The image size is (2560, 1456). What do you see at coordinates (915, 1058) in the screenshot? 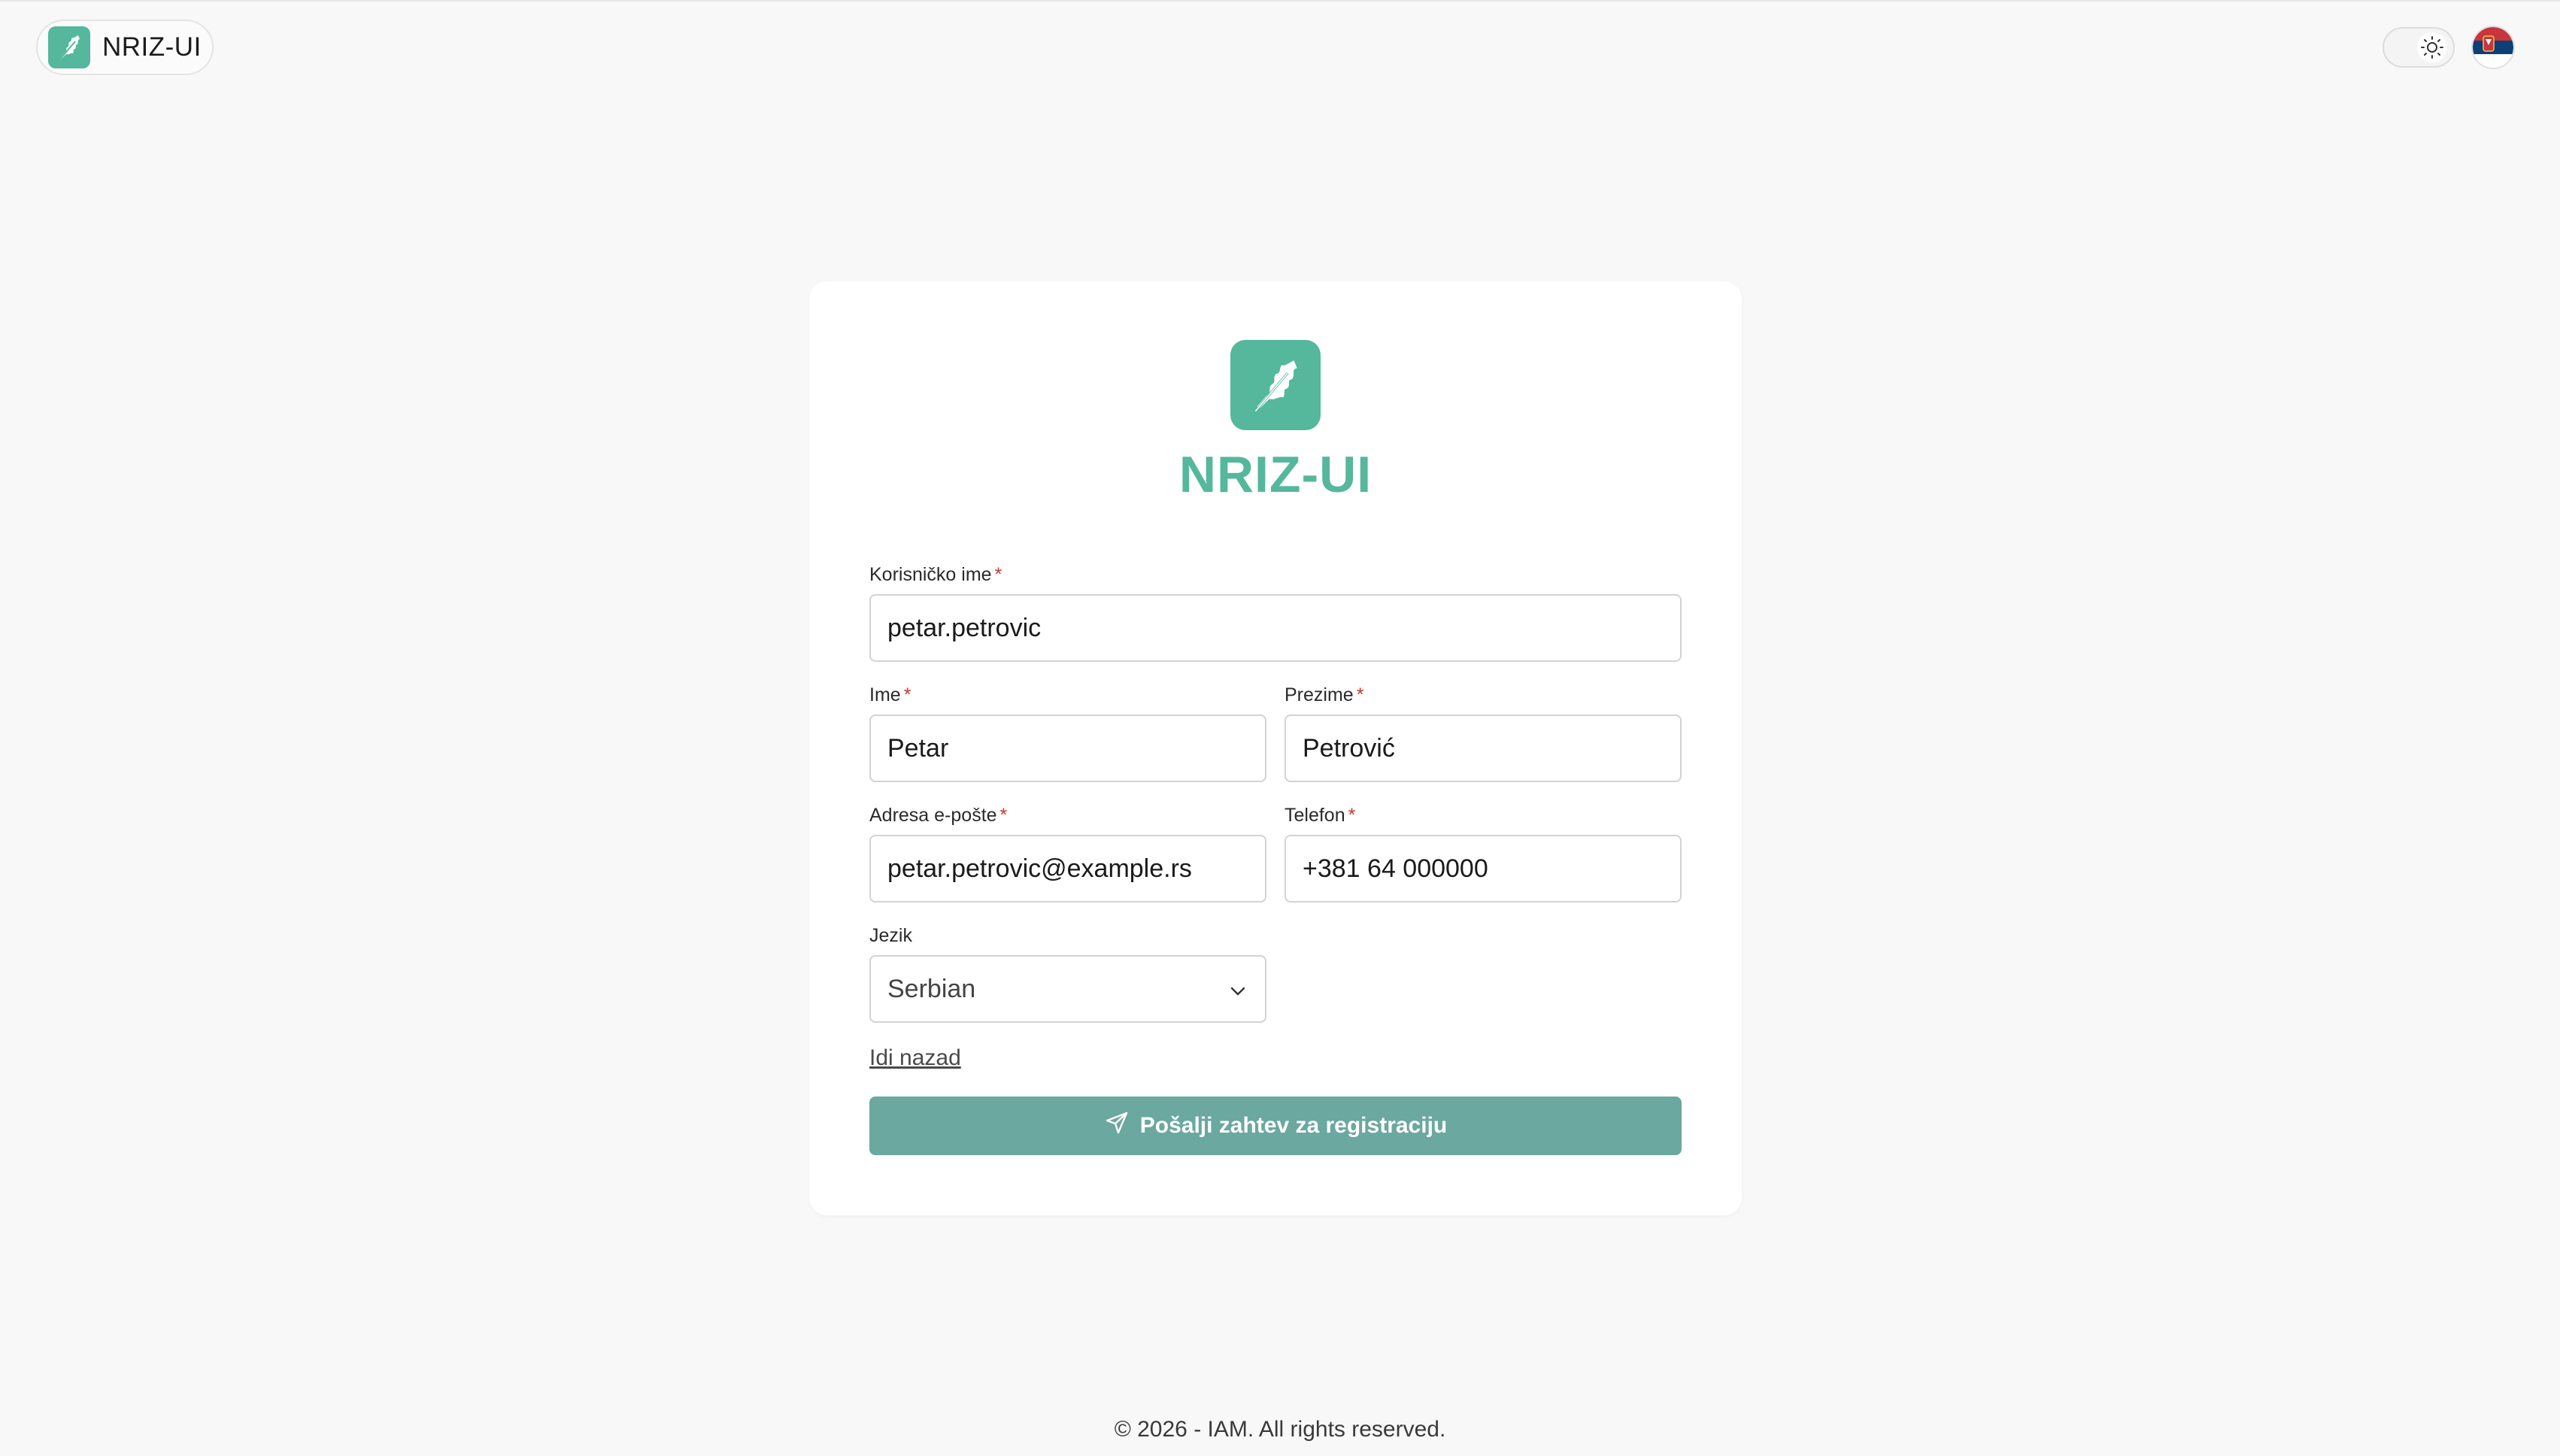
I see `back-link: Idi nazad` at bounding box center [915, 1058].